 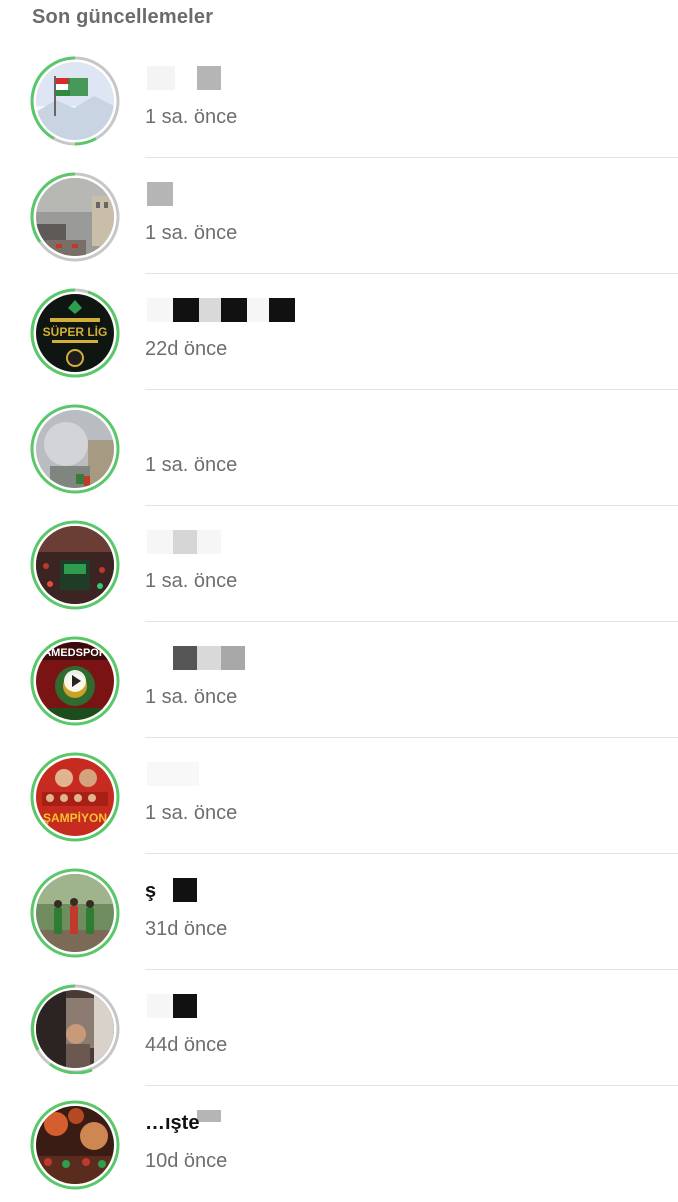 What do you see at coordinates (295, 1123) in the screenshot?
I see `contact-name: …ışte` at bounding box center [295, 1123].